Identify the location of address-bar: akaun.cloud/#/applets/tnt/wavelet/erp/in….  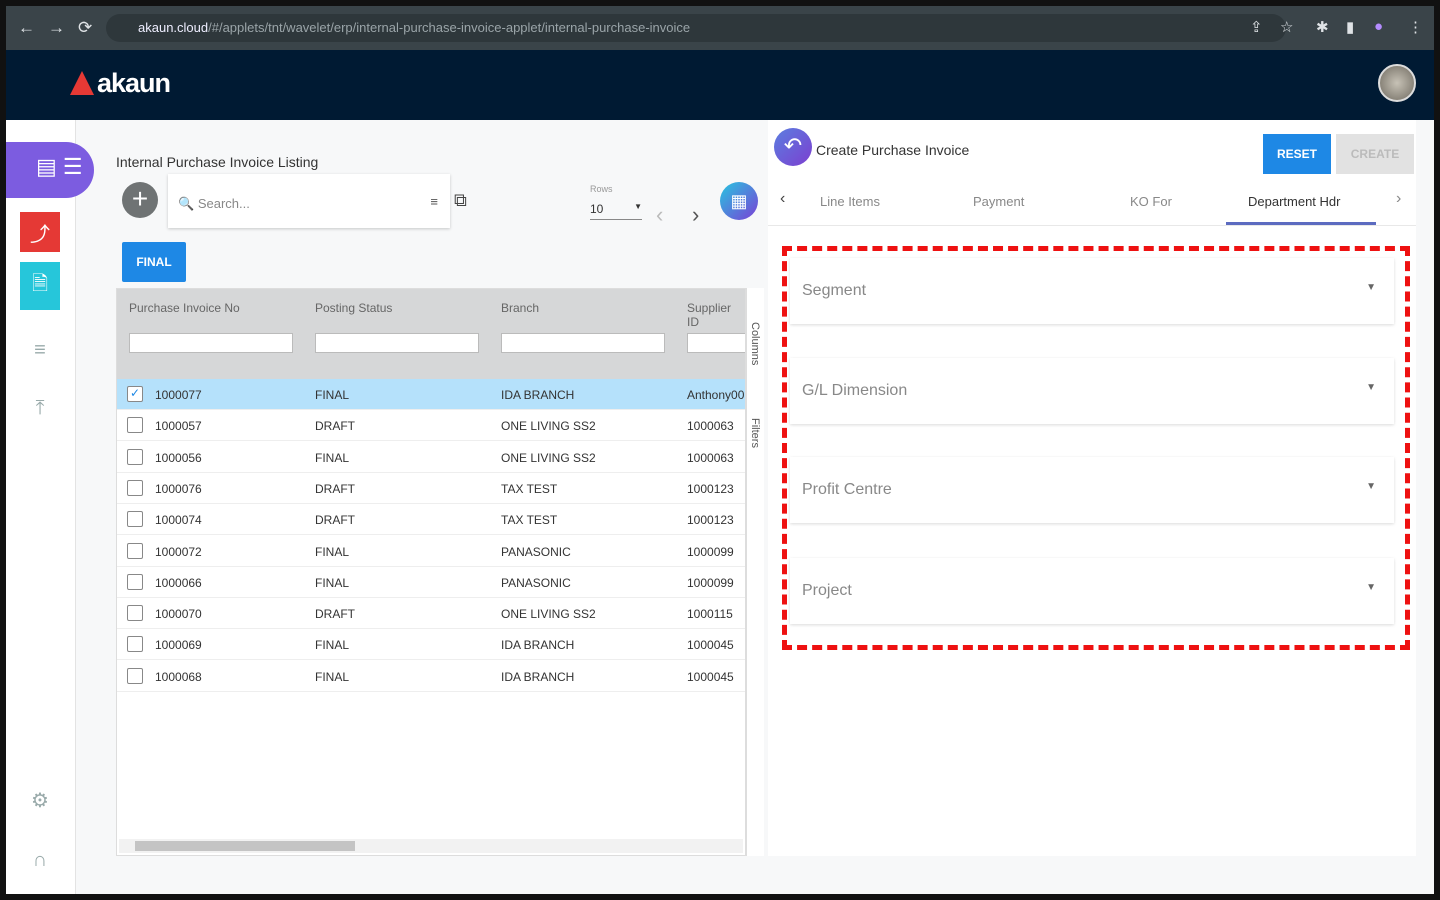
(696, 28).